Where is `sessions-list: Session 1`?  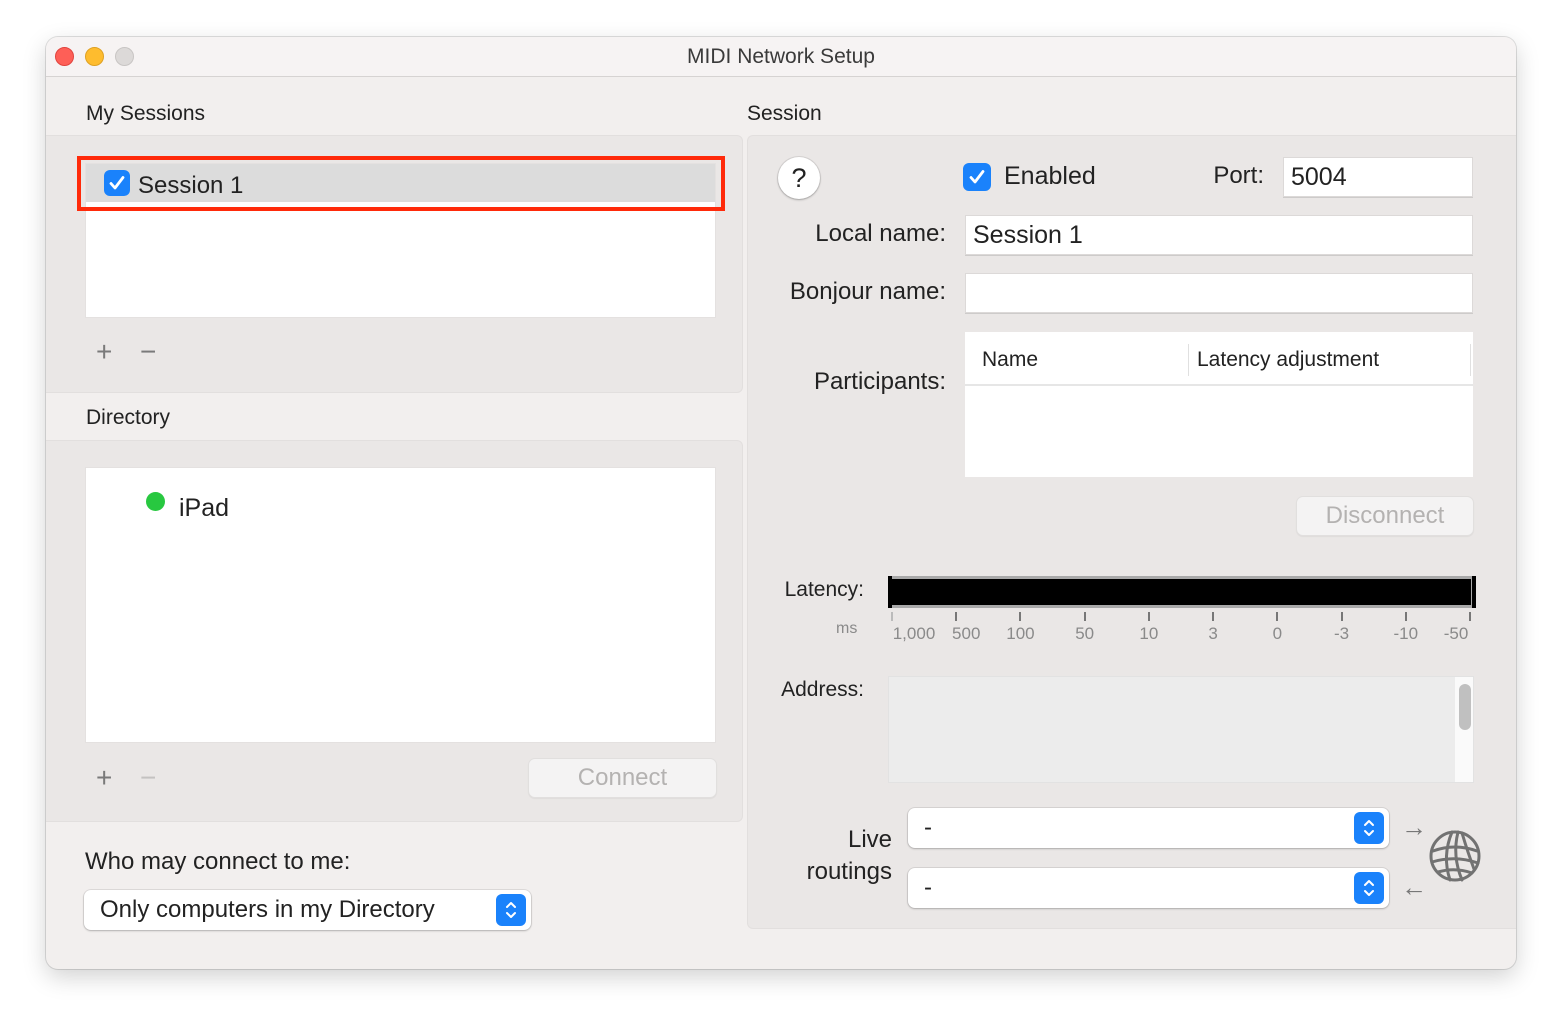
sessions-list: Session 1 is located at coordinates (400, 240).